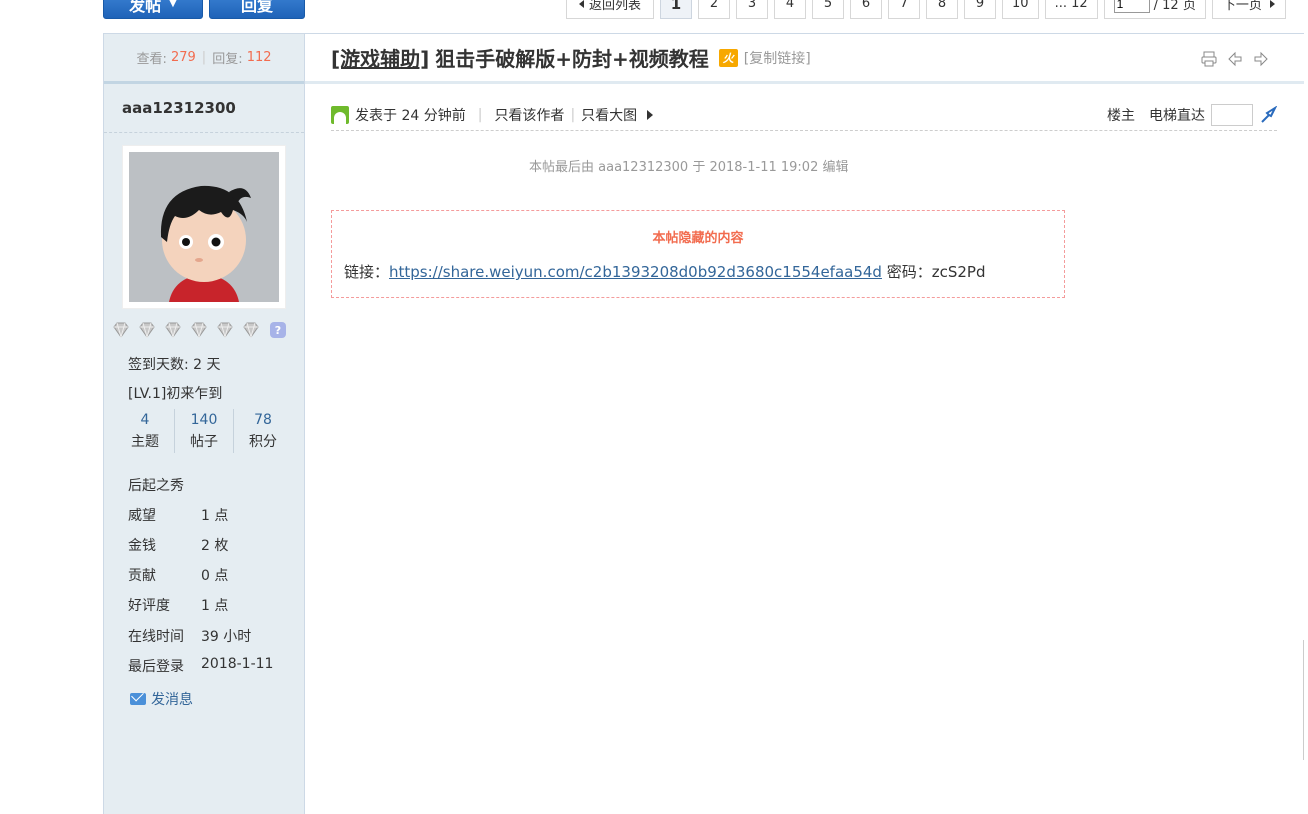 This screenshot has height=814, width=1308. What do you see at coordinates (529, 115) in the screenshot?
I see `only-author-link: 只看该作者` at bounding box center [529, 115].